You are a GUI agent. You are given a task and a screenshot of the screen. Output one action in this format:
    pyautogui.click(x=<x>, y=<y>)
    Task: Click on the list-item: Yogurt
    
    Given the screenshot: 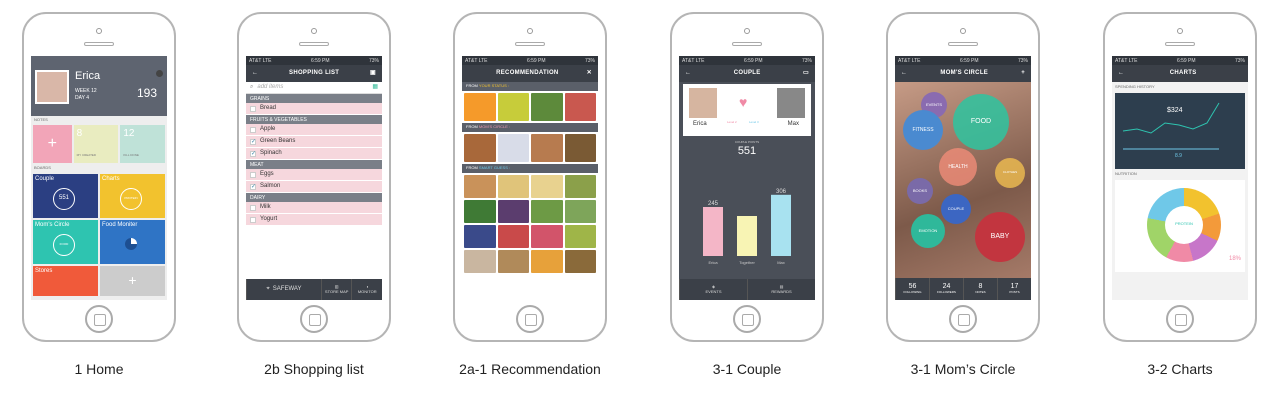 What is the action you would take?
    pyautogui.click(x=314, y=220)
    